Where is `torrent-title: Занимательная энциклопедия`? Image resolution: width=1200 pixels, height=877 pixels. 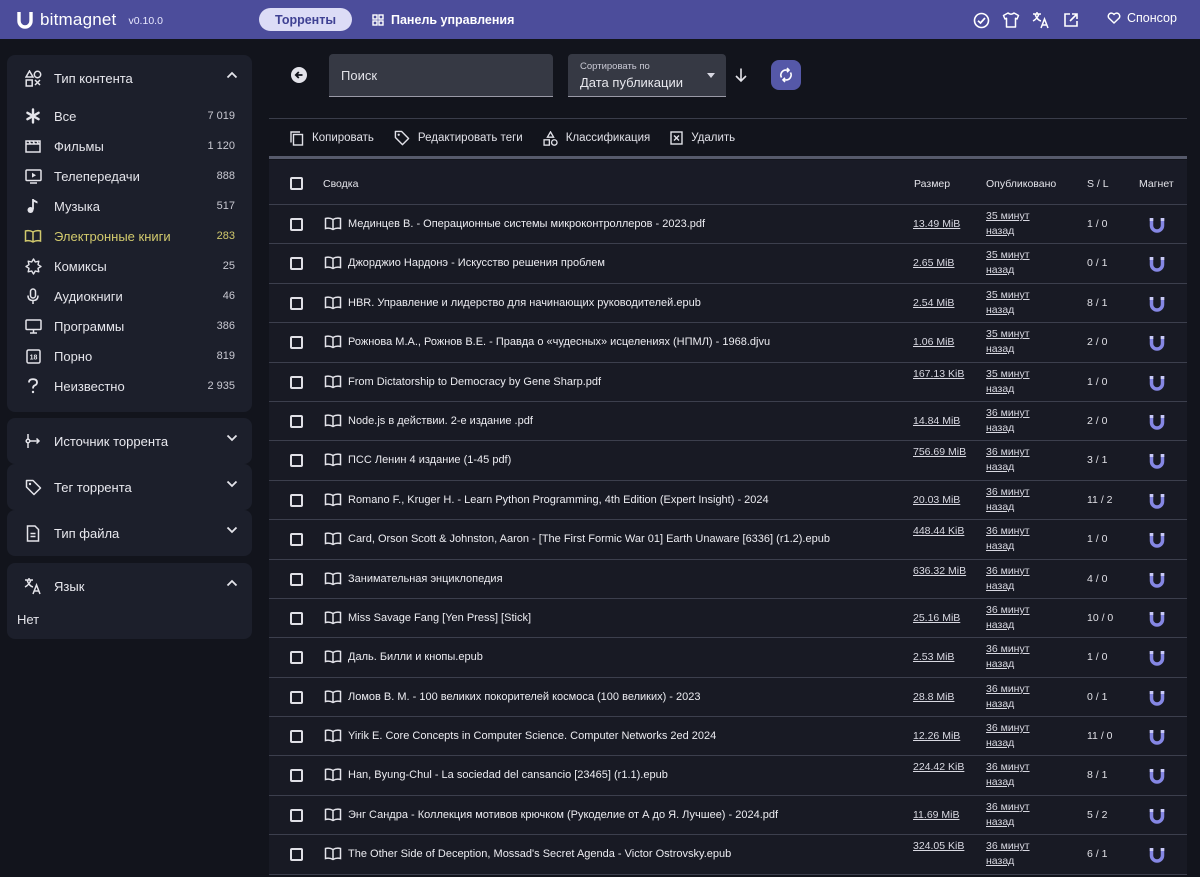 torrent-title: Занимательная энциклопедия is located at coordinates (425, 579).